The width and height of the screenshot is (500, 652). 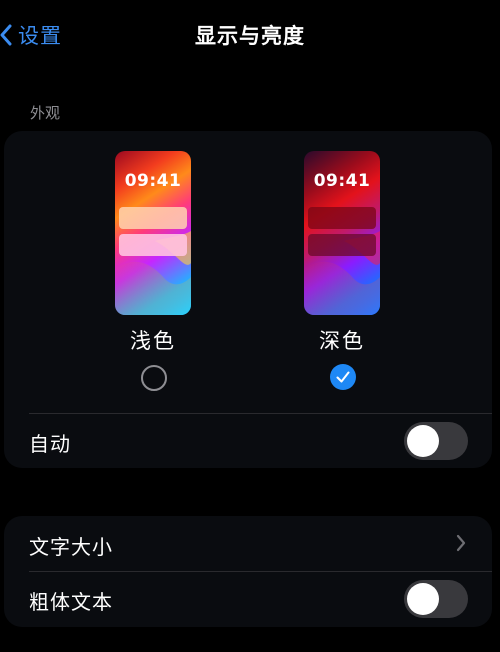 I want to click on light-mode-preview: 09:41, so click(x=153, y=233).